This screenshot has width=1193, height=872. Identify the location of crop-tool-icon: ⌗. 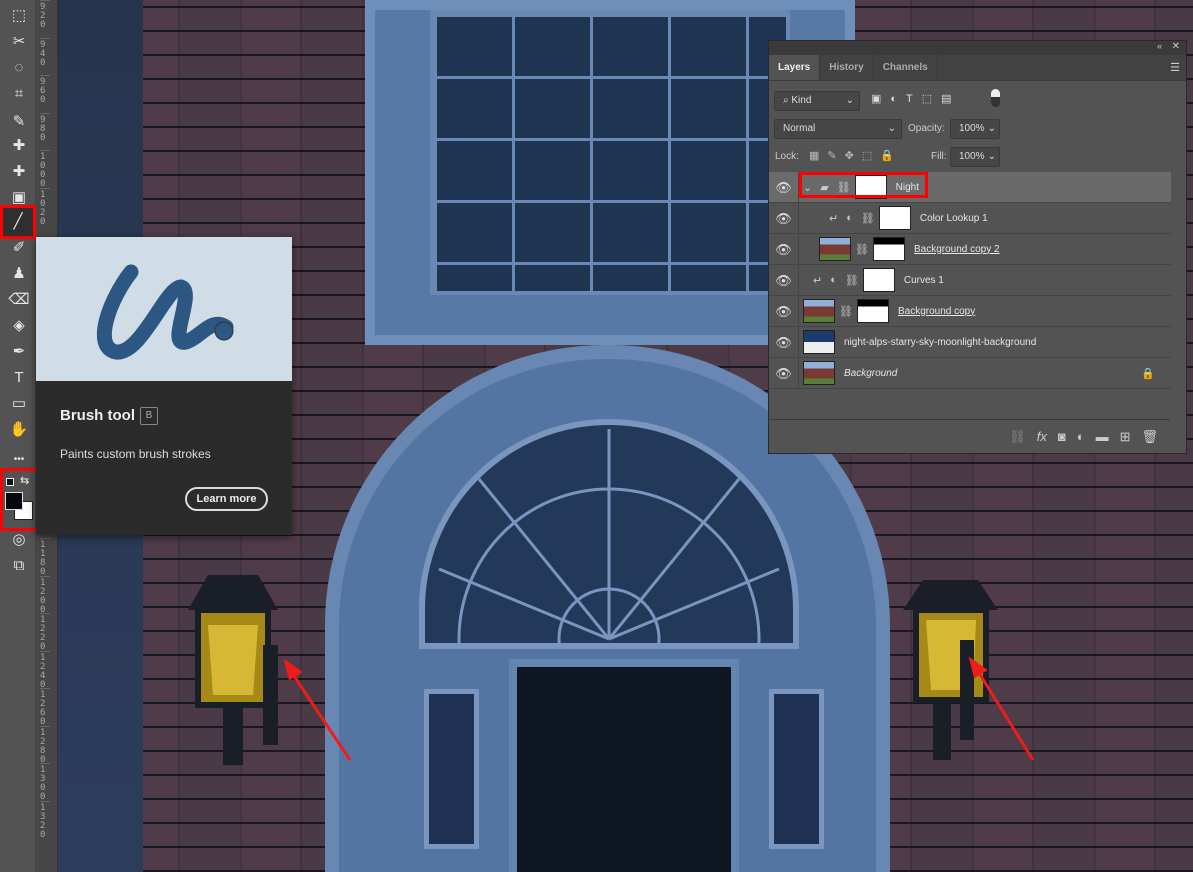
(19, 94).